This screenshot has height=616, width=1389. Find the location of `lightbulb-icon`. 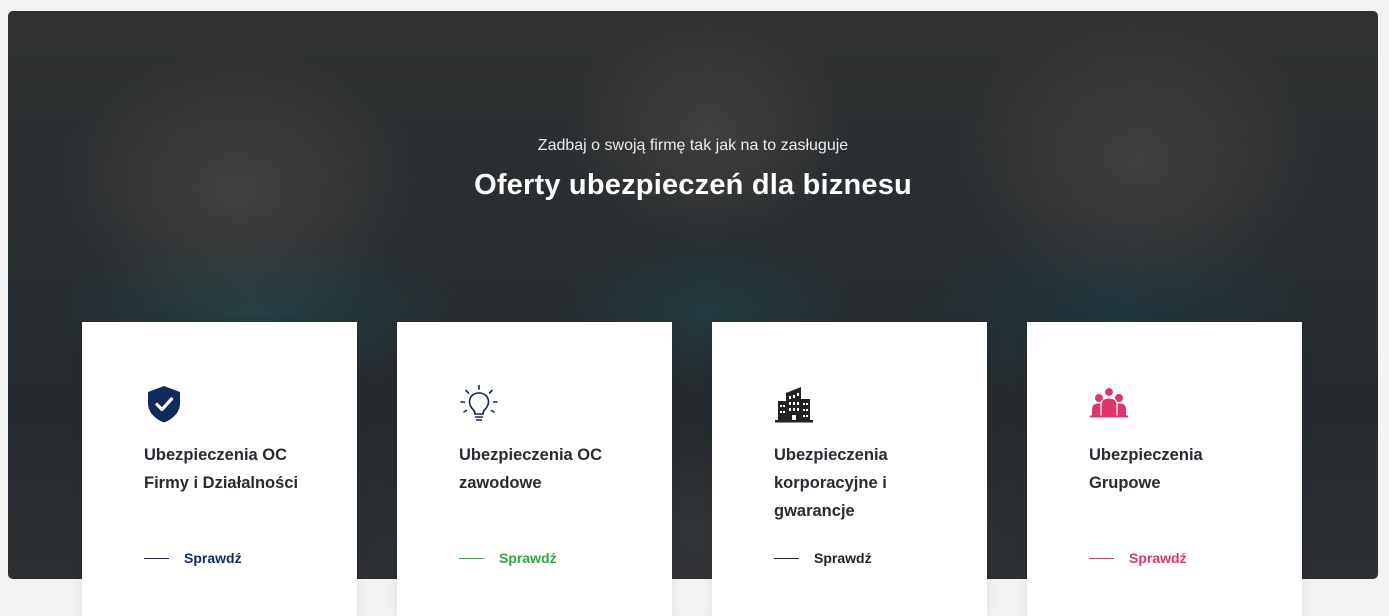

lightbulb-icon is located at coordinates (479, 404).